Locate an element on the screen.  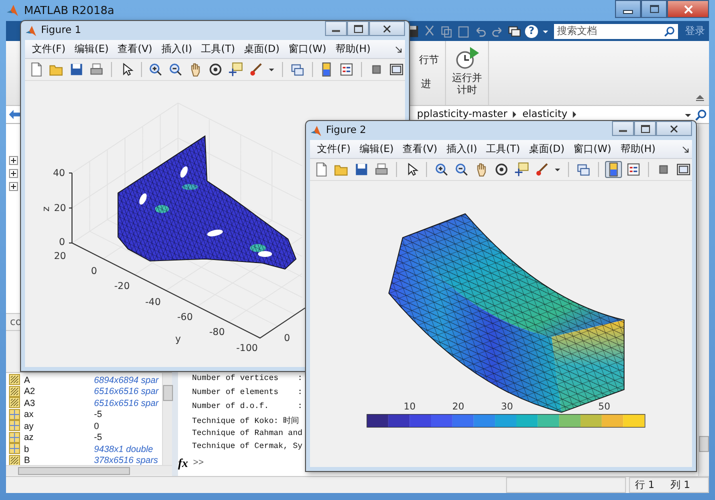
axis-tick-label: -100 is located at coordinates (247, 348).